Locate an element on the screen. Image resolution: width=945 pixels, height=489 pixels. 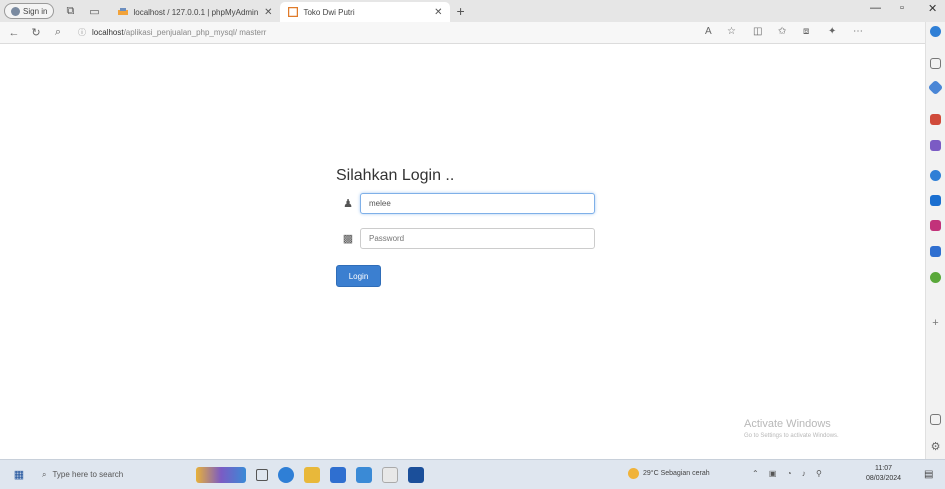
taskbar-search-placeholder: Type here to search is located at coordinates (88, 474).